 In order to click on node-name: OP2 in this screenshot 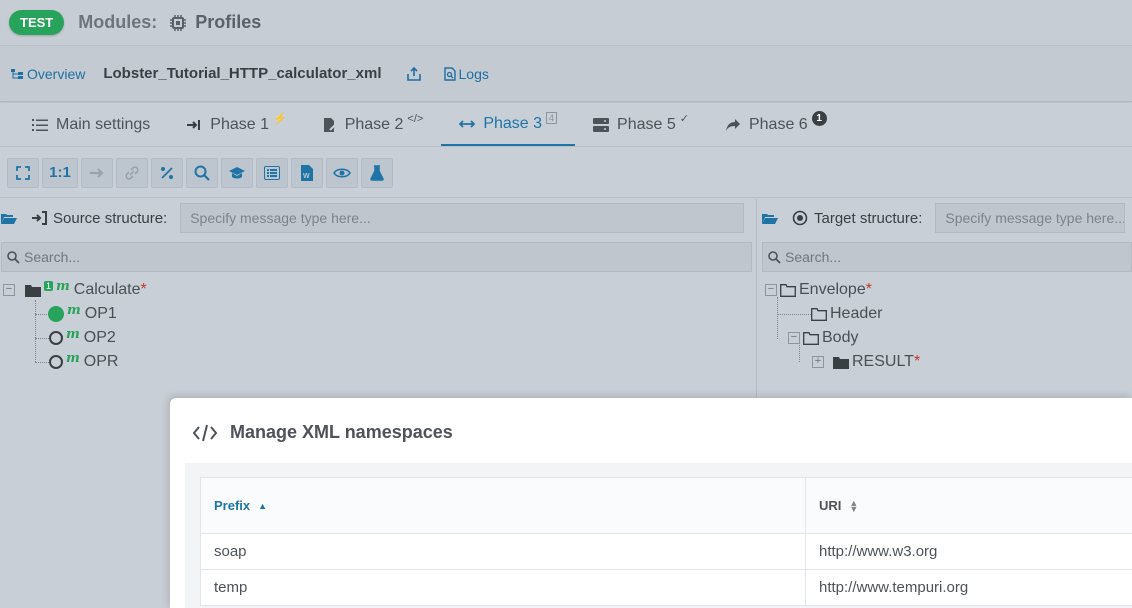, I will do `click(99, 337)`.